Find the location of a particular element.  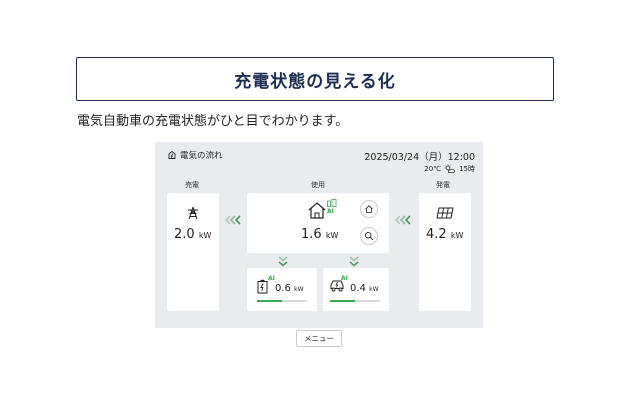

ev-value: 0.4 kW is located at coordinates (364, 288).